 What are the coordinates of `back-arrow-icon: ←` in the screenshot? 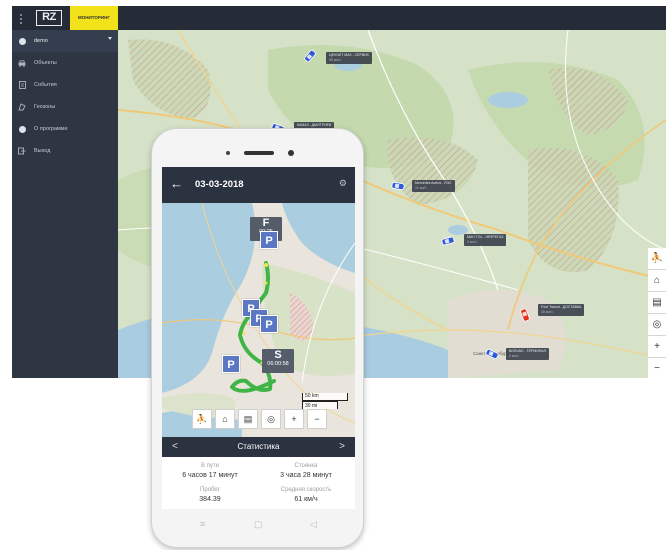 It's located at (176, 184).